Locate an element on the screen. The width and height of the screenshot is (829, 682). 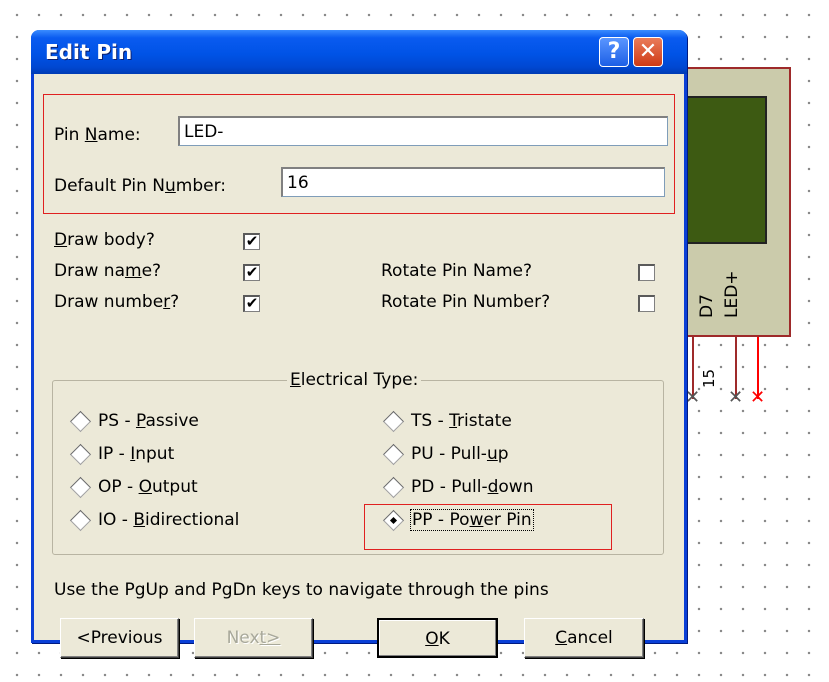
pin-end-mark-1: ✕ is located at coordinates (693, 397).